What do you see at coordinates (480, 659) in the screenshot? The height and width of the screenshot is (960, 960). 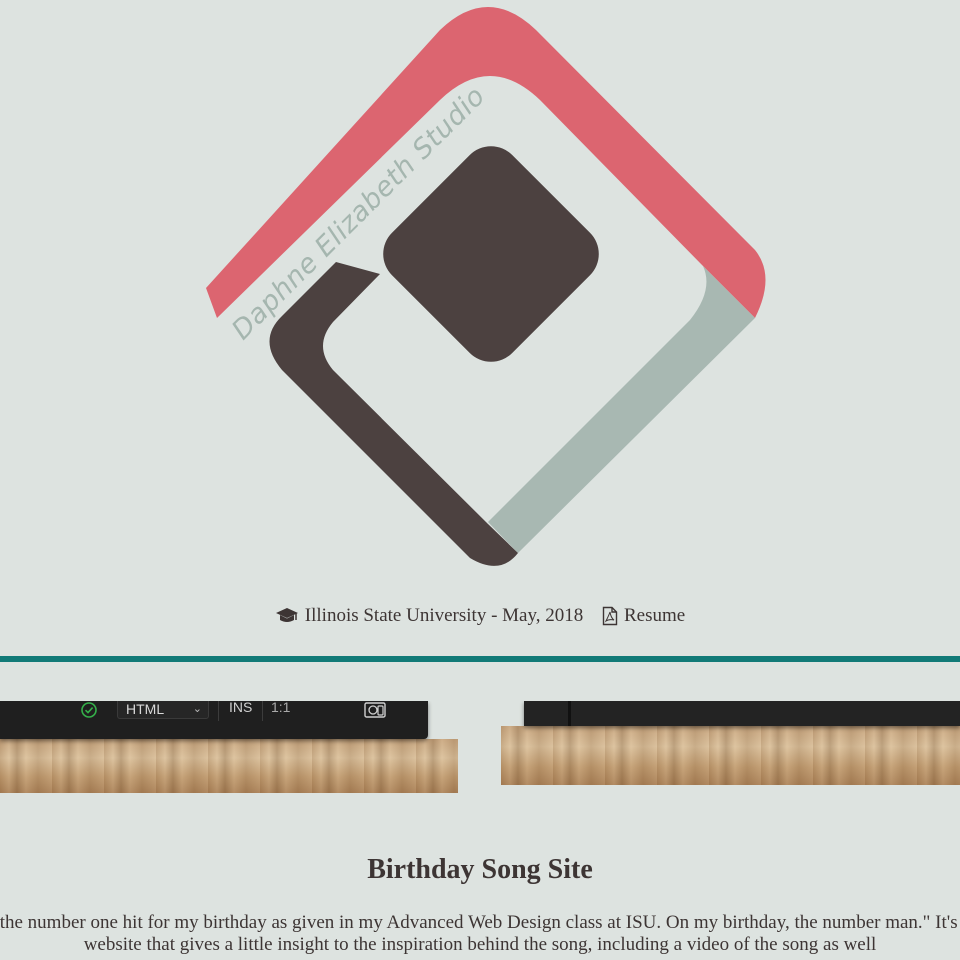 I see `section-divider` at bounding box center [480, 659].